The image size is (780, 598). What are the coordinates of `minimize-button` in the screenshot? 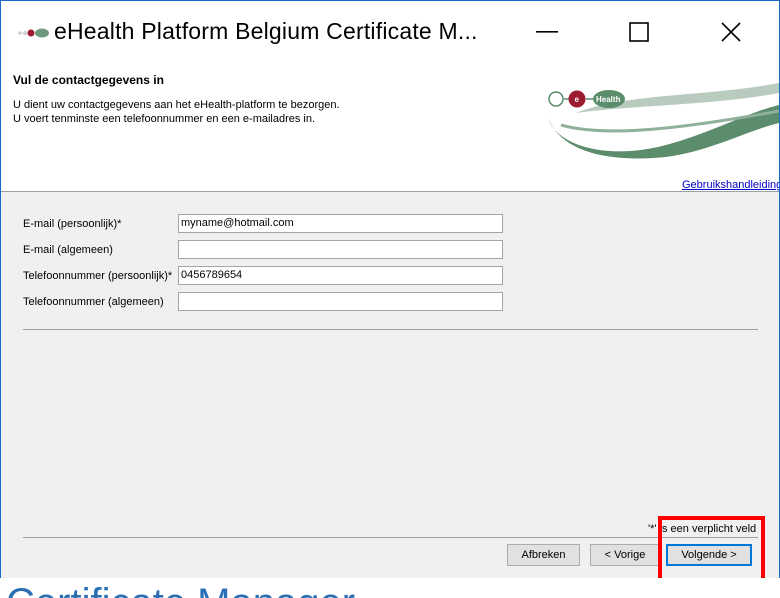 It's located at (547, 32).